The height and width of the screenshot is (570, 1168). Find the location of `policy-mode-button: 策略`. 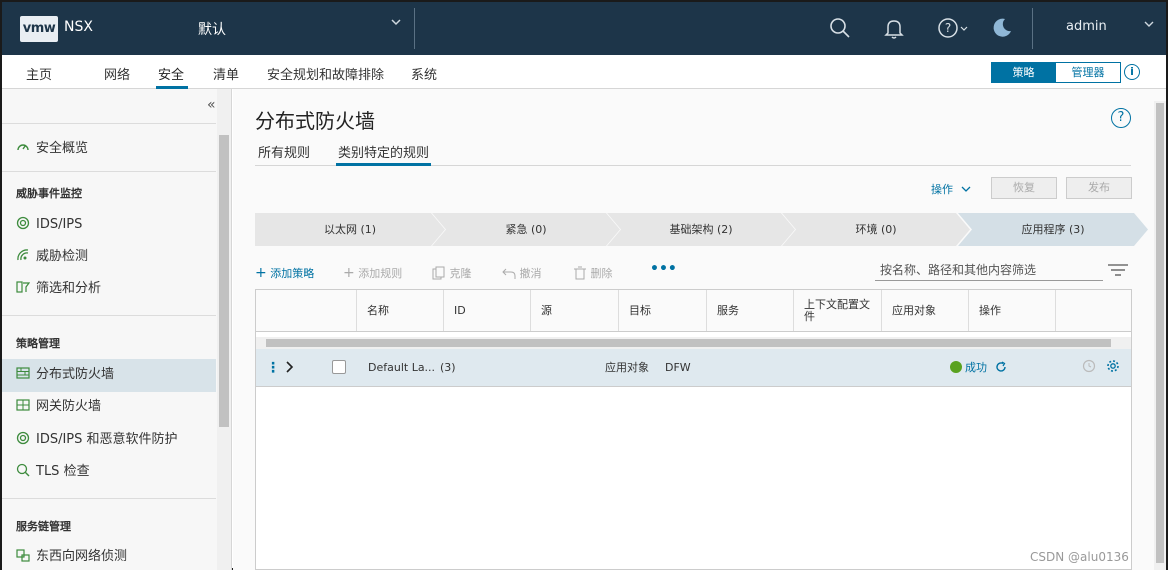

policy-mode-button: 策略 is located at coordinates (1023, 72).